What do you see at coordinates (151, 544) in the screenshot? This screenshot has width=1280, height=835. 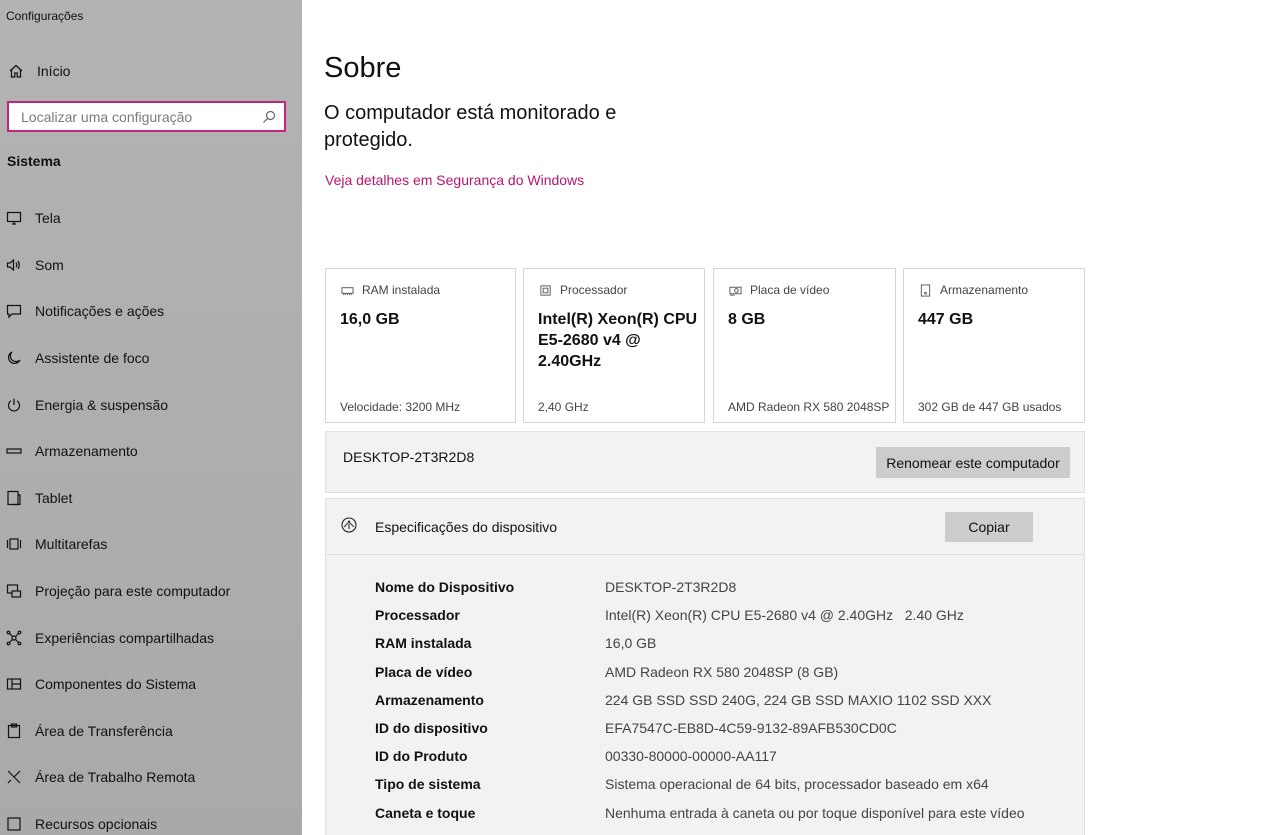 I see `sidebar-item-multitarefas: Multitarefas` at bounding box center [151, 544].